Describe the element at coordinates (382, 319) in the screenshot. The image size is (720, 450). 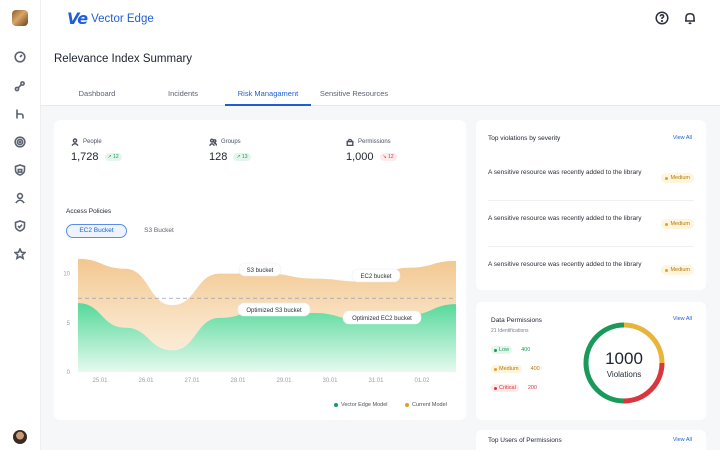
I see `annotation-label: Optimized EC2 bucket` at that location.